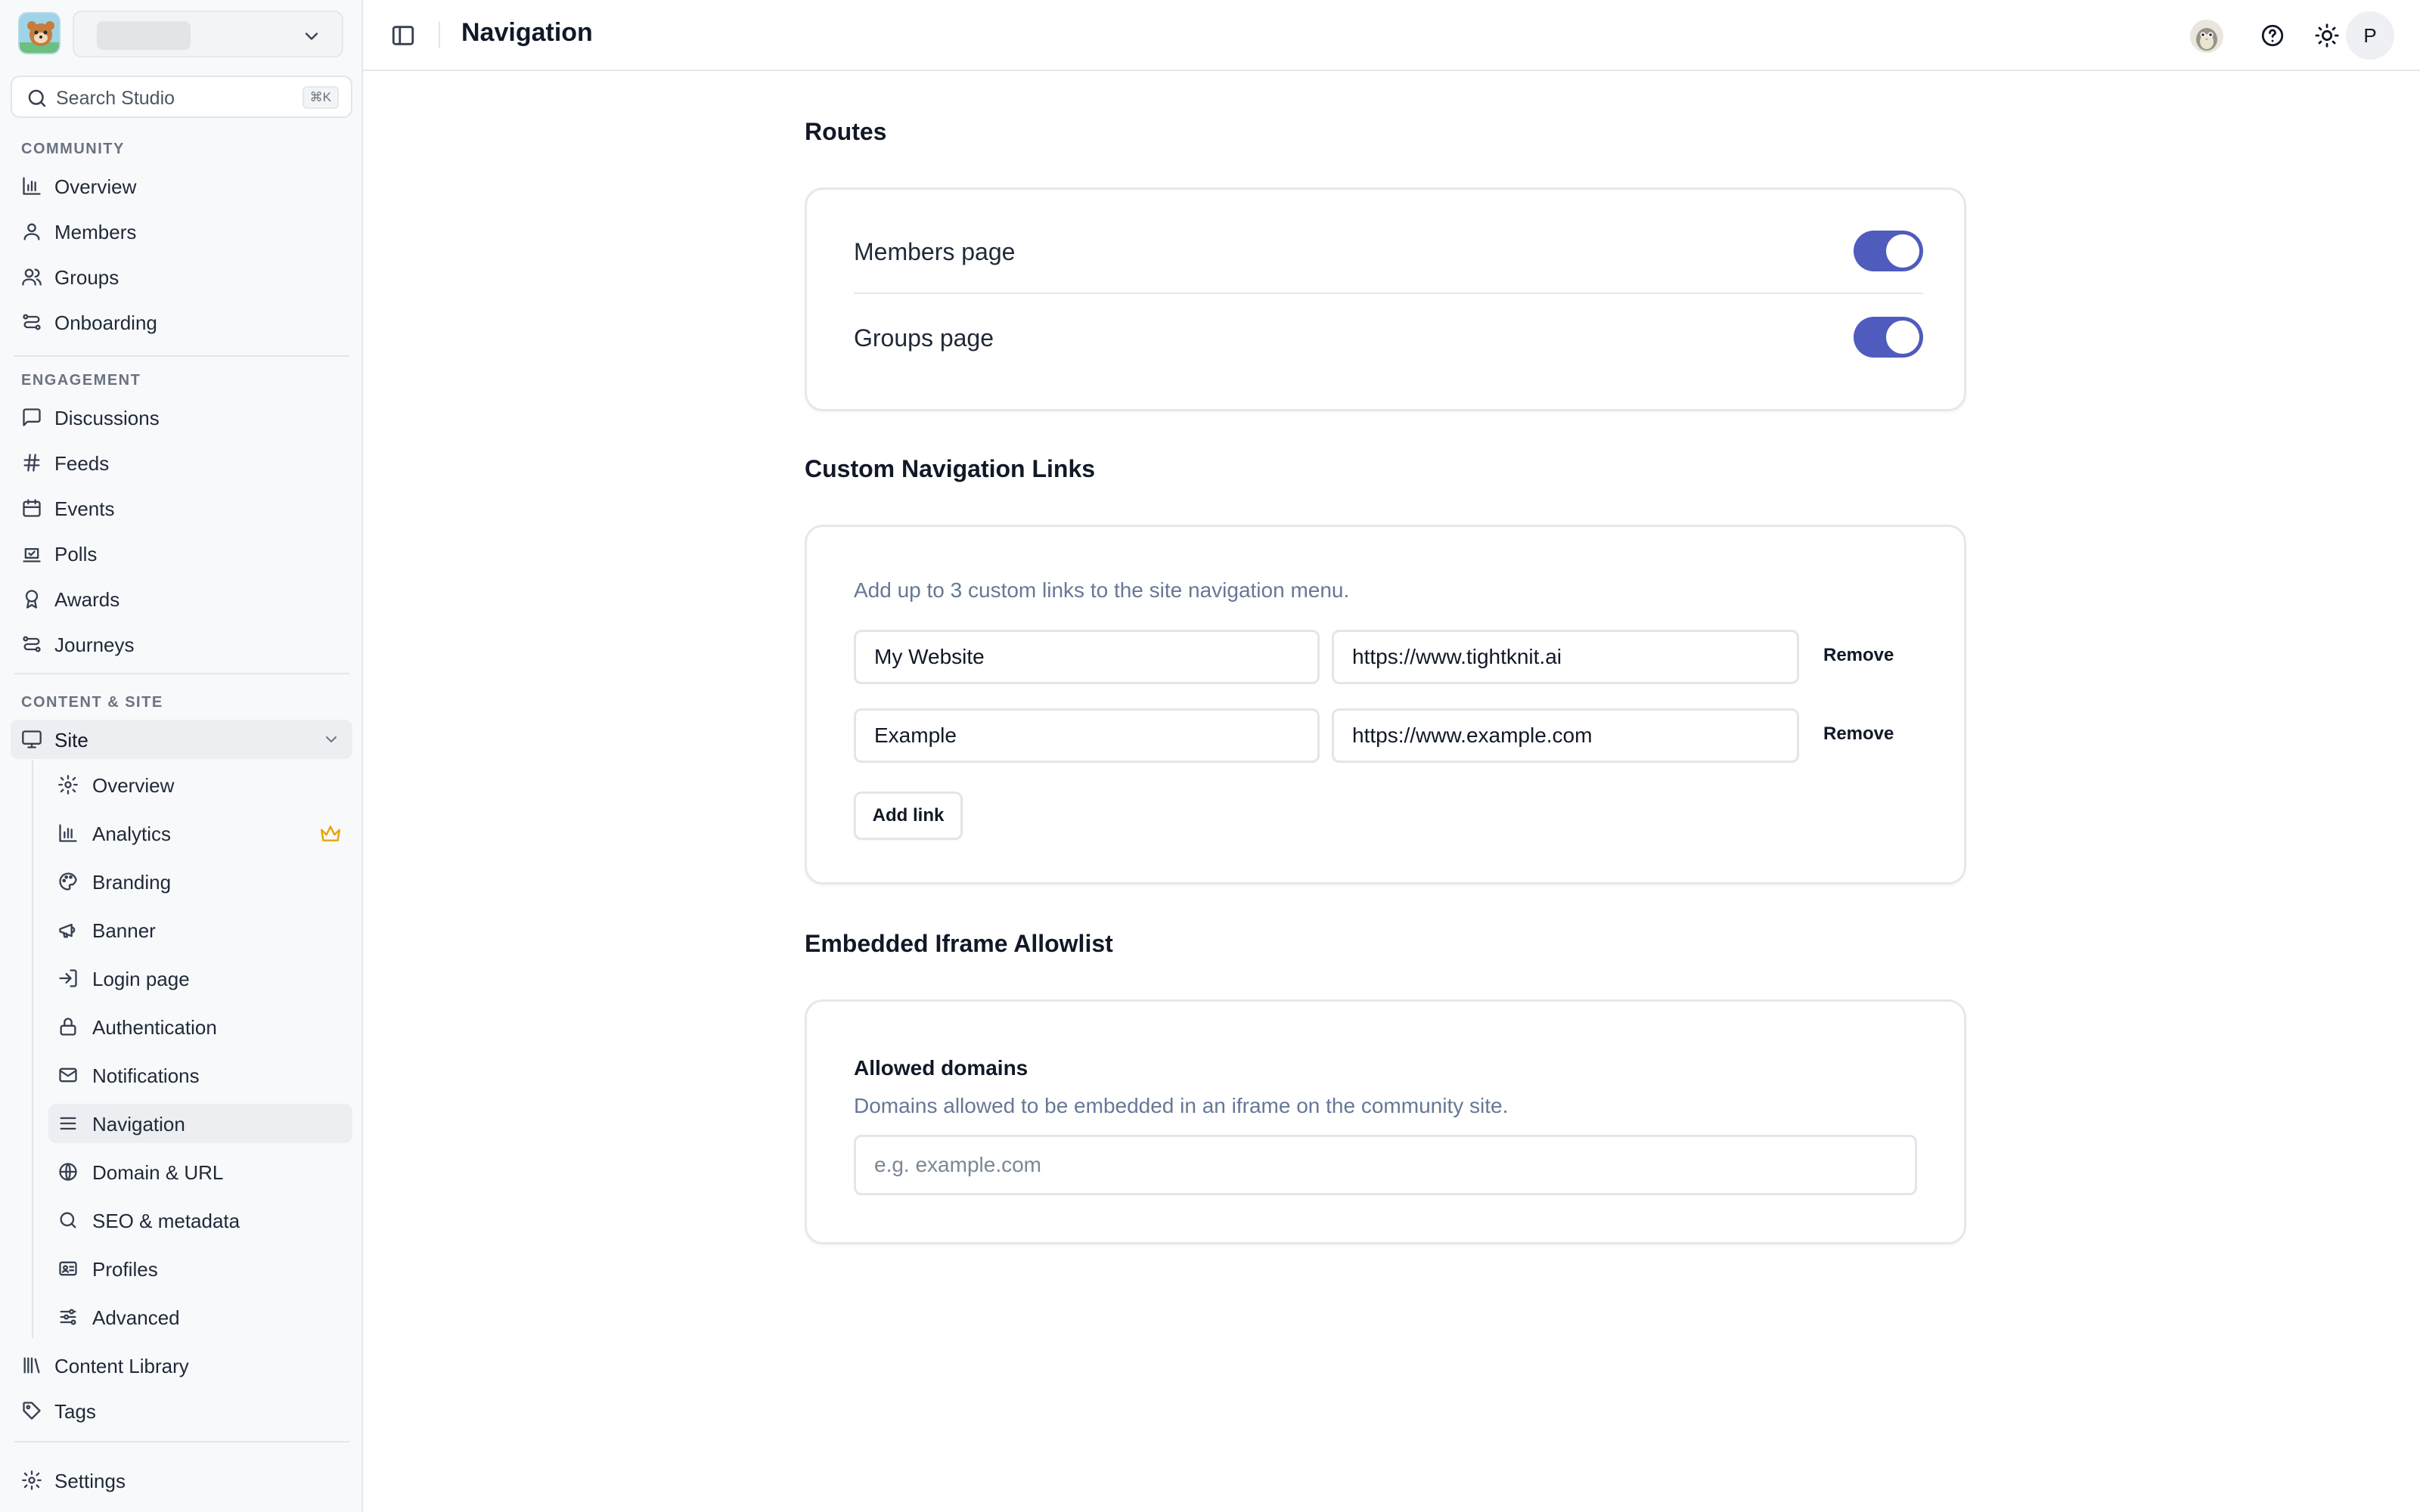 This screenshot has width=2420, height=1512. What do you see at coordinates (181, 1481) in the screenshot?
I see `sidebar-item-settings: Settings` at bounding box center [181, 1481].